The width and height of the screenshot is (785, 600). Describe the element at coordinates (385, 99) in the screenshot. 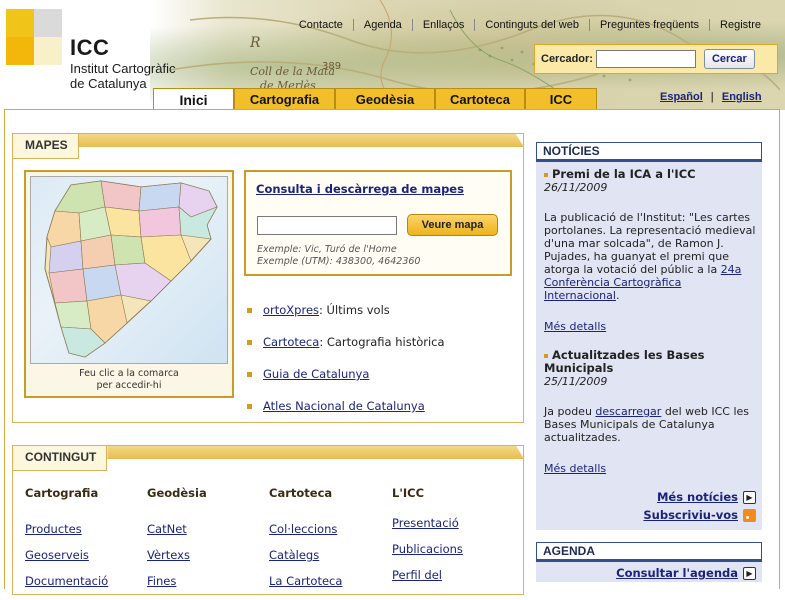

I see `tab-geodesia: Geodèsia` at that location.